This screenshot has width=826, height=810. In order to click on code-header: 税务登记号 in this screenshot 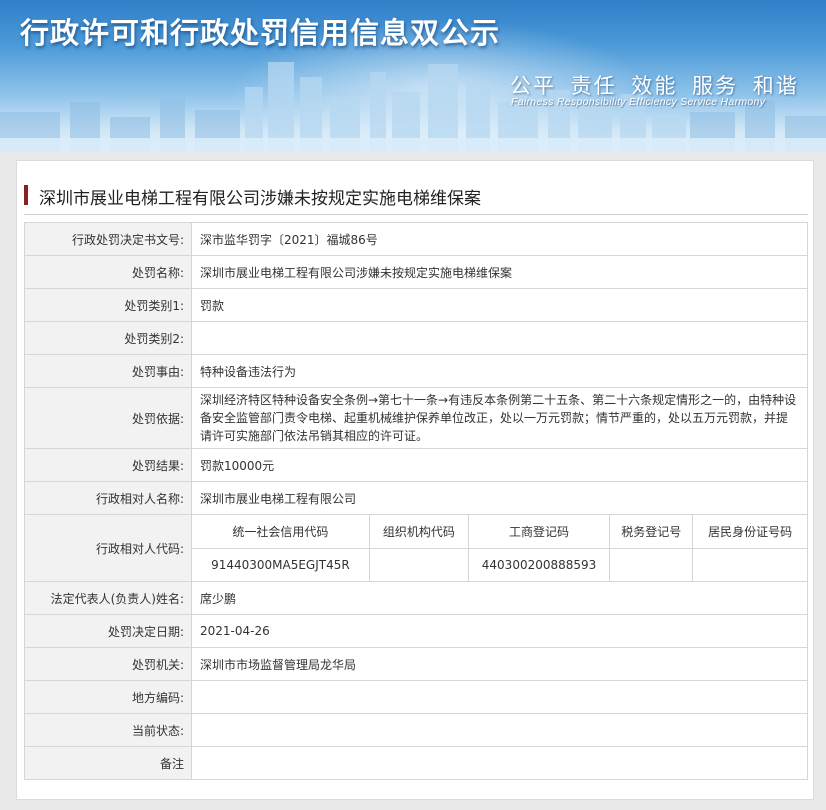, I will do `click(651, 532)`.